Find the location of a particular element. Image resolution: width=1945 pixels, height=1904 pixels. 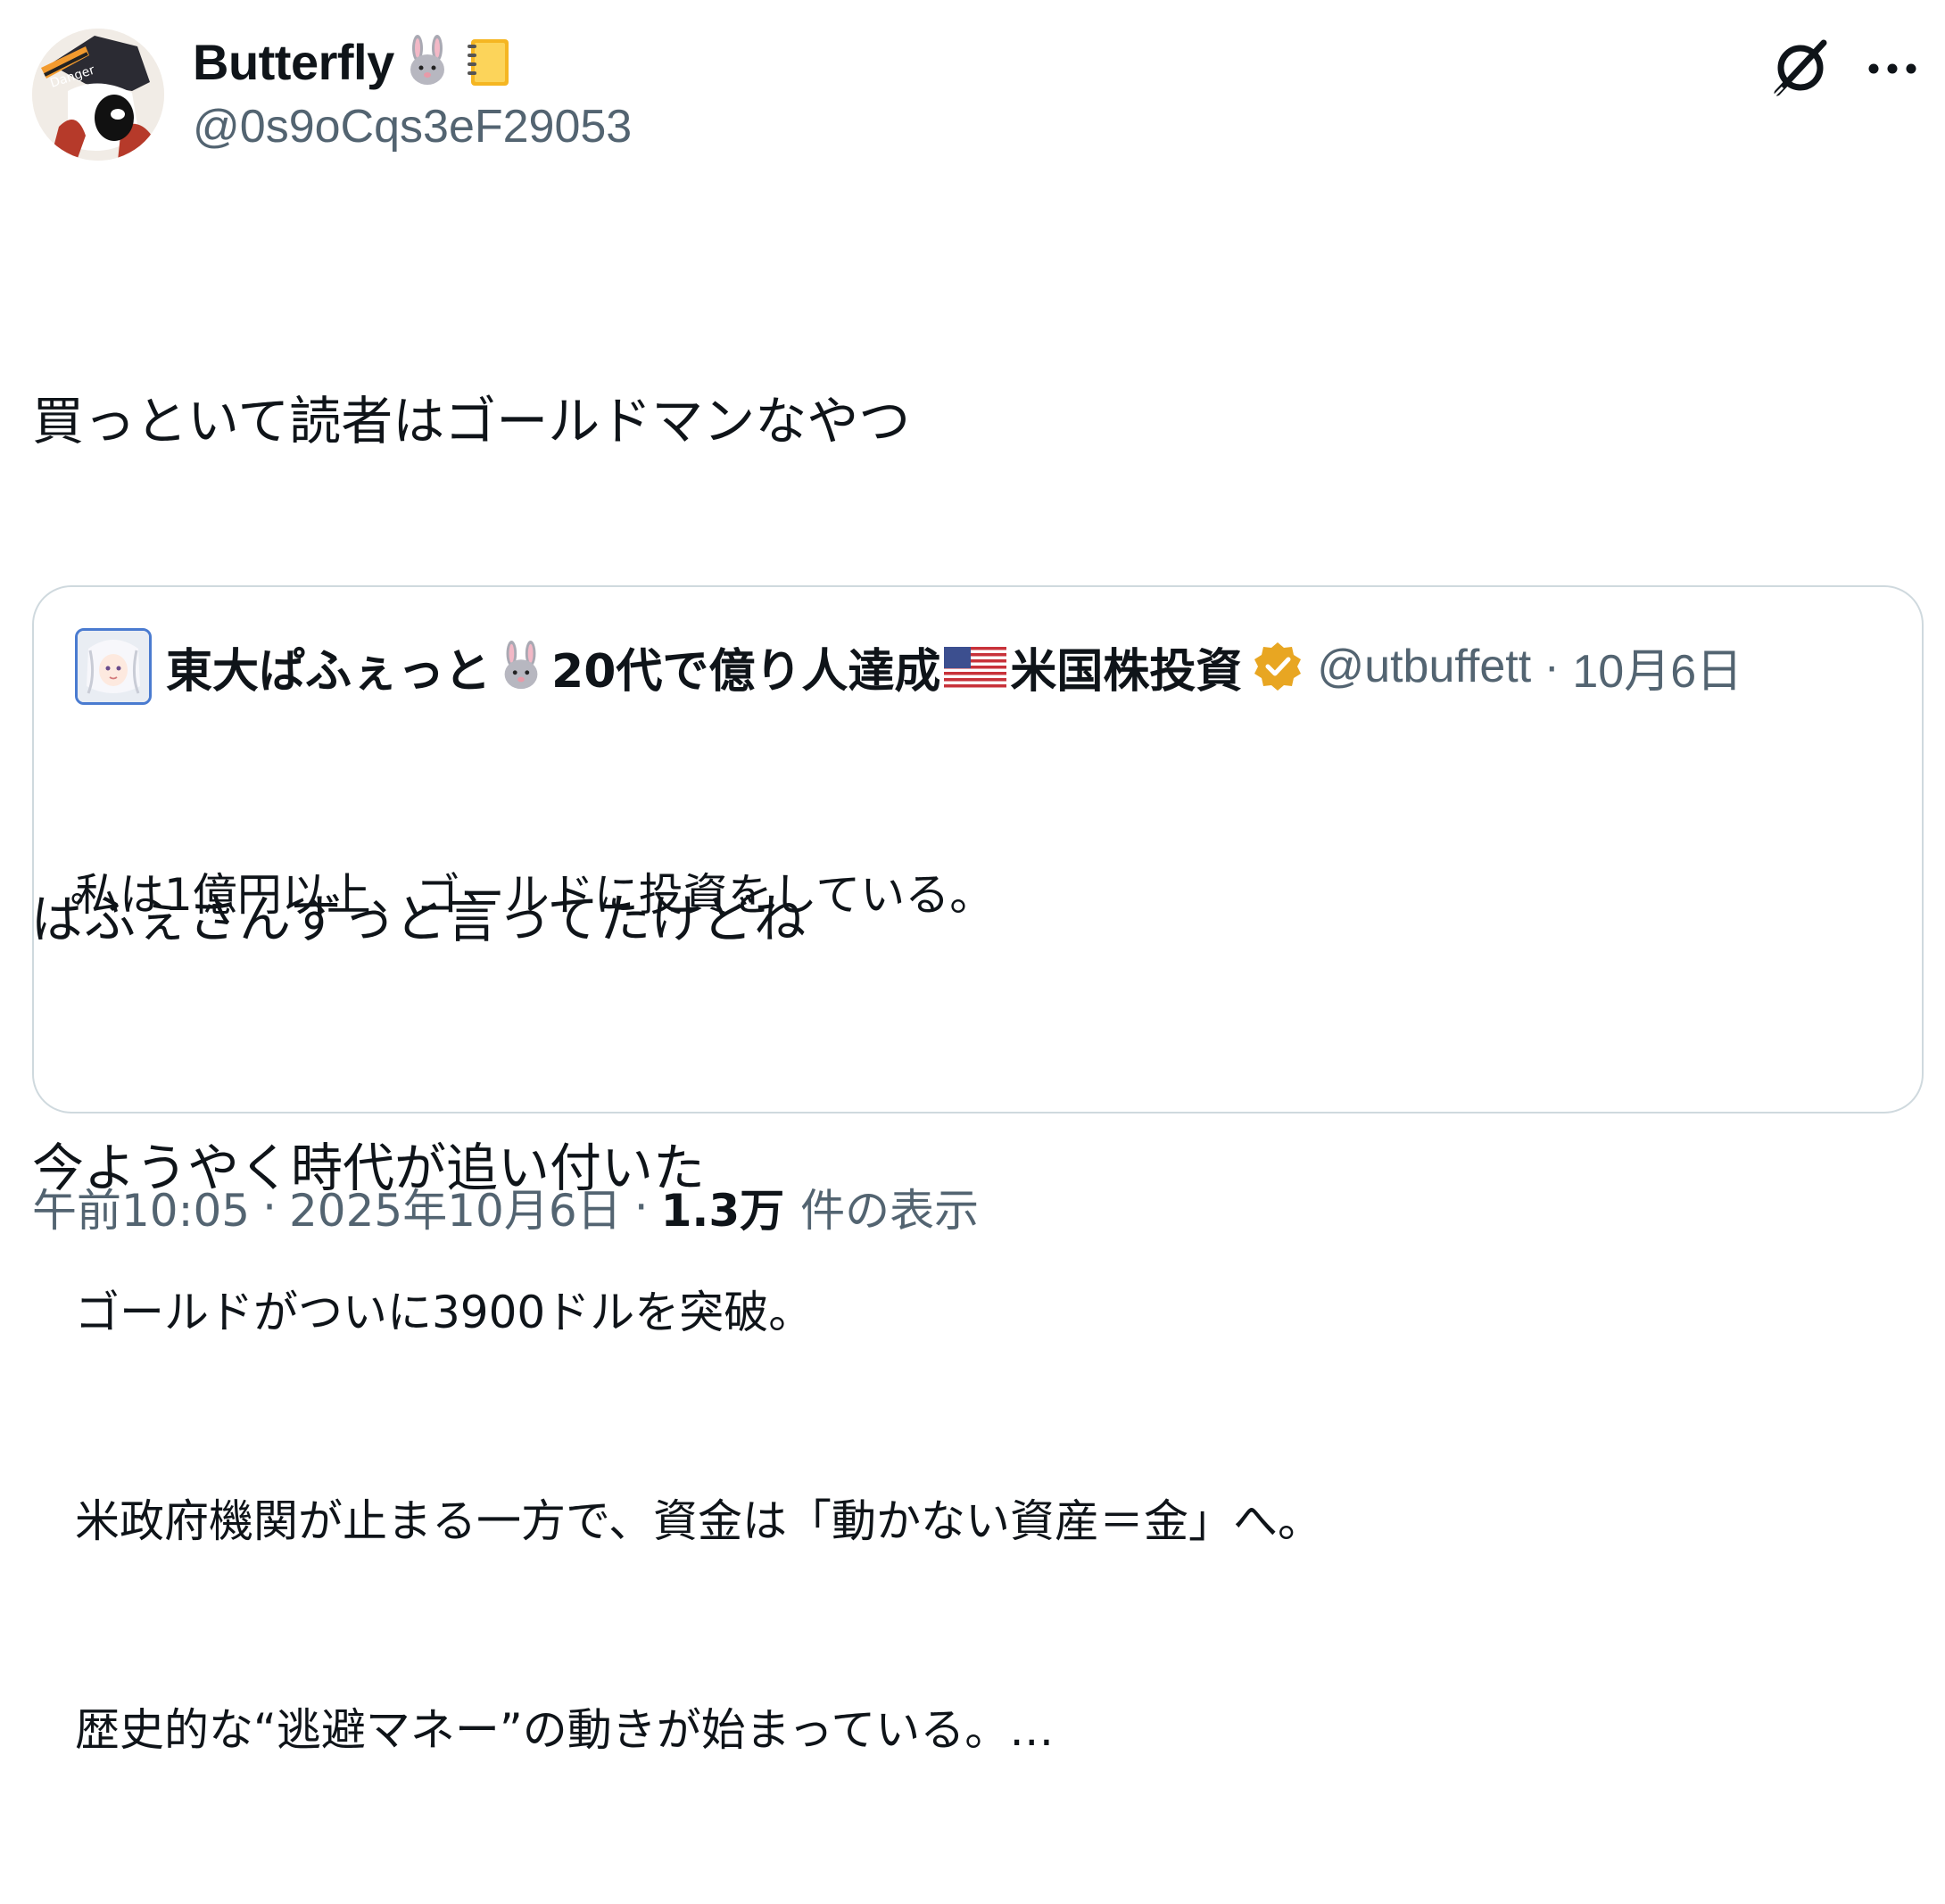

author-avatar: Danger is located at coordinates (98, 95).